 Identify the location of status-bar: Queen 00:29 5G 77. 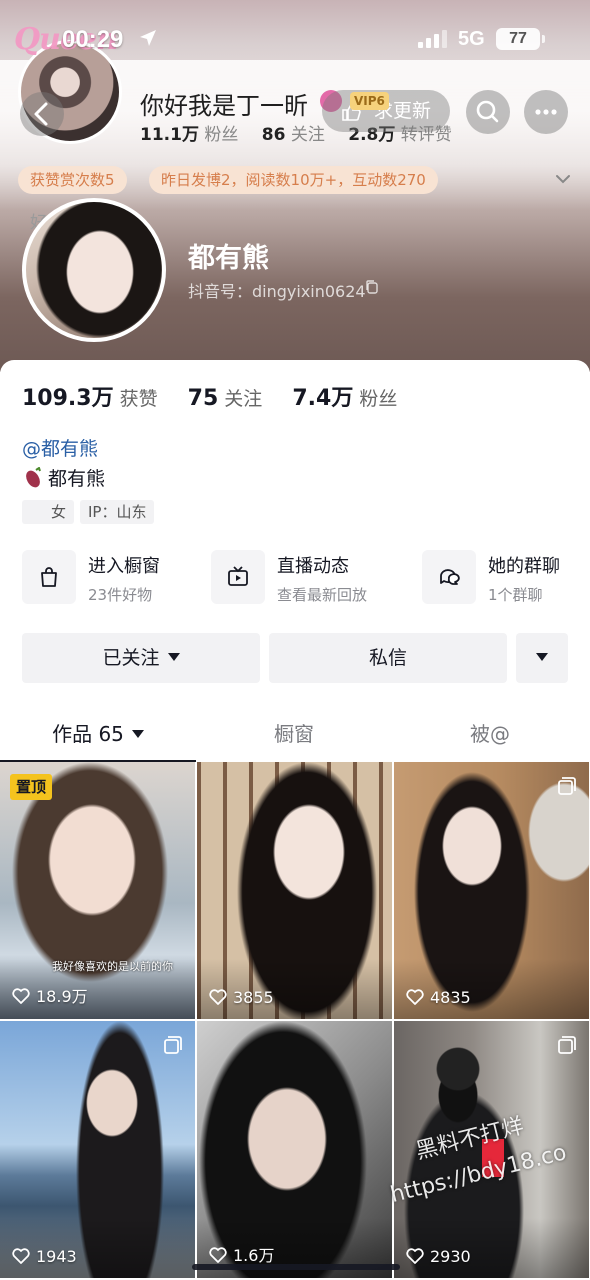
(295, 40).